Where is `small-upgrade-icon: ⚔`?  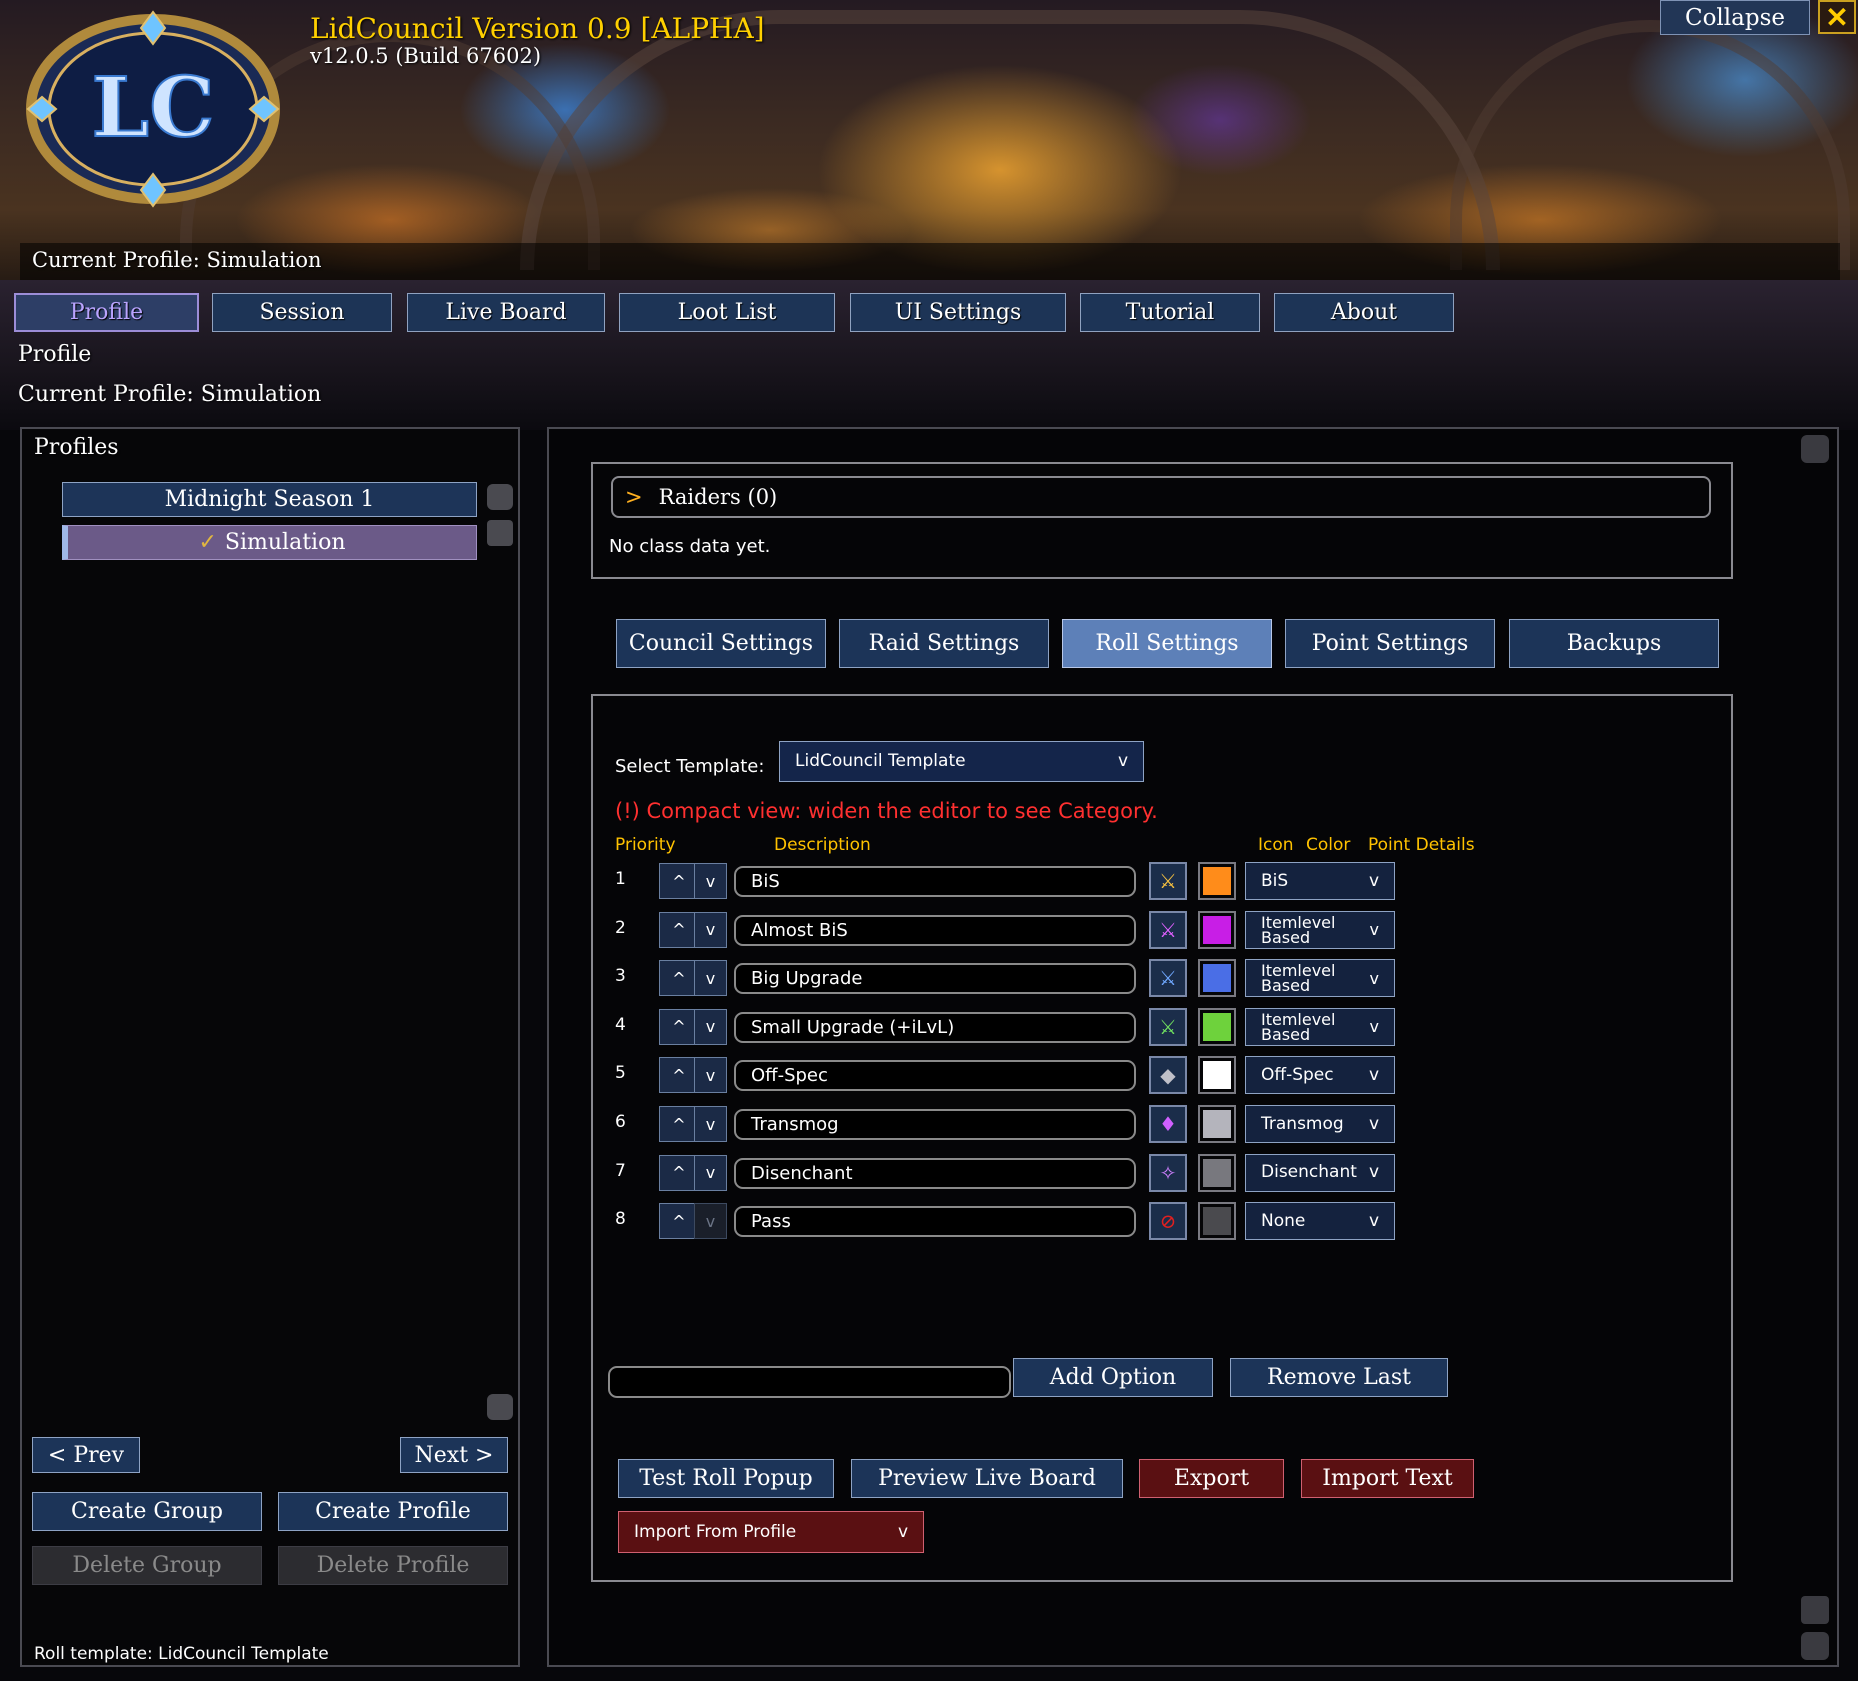 small-upgrade-icon: ⚔ is located at coordinates (1168, 1026).